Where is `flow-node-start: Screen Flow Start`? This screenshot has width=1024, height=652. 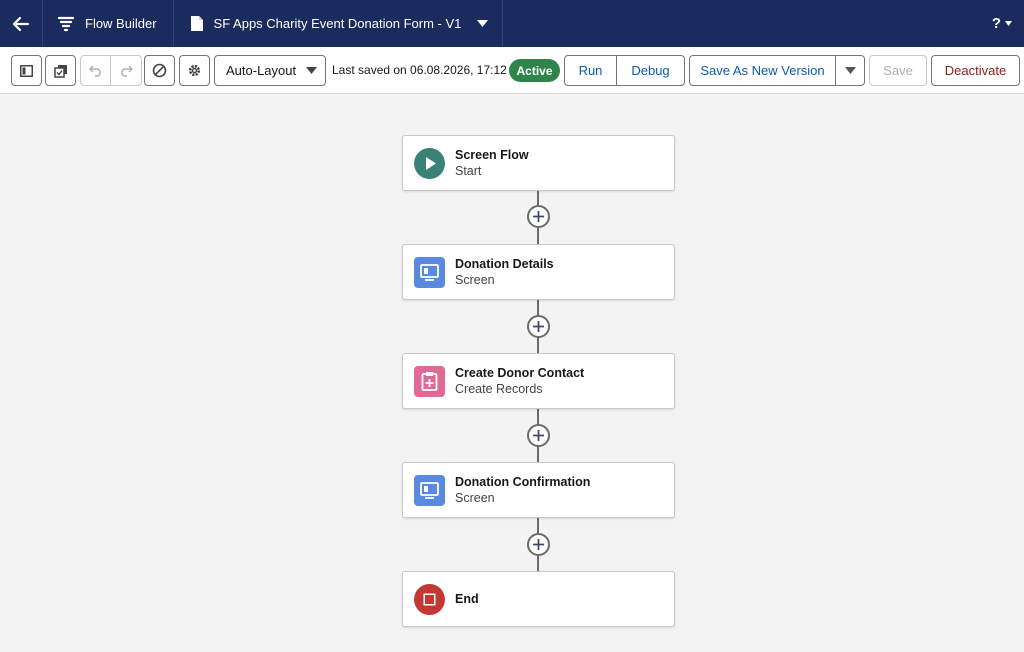 flow-node-start: Screen Flow Start is located at coordinates (538, 163).